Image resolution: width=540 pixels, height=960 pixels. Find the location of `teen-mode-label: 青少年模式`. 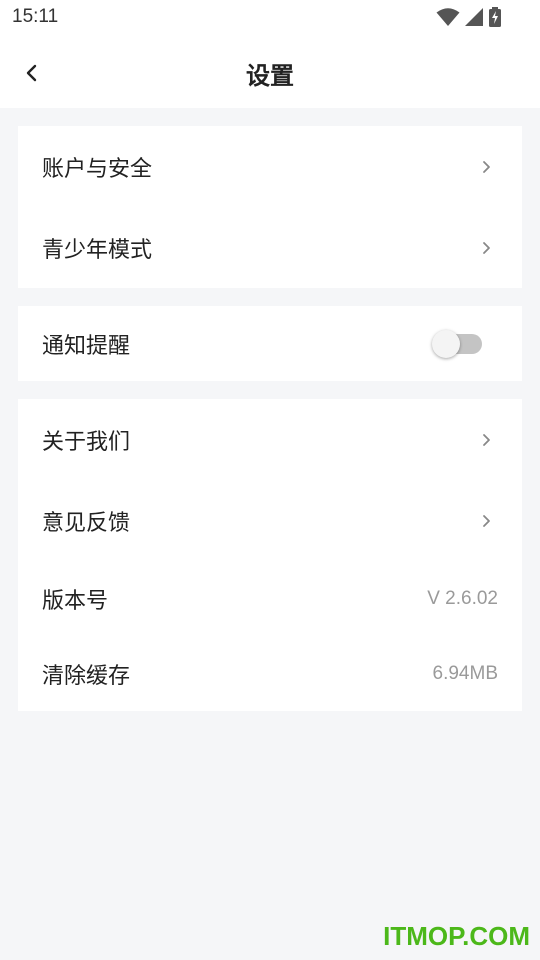

teen-mode-label: 青少年模式 is located at coordinates (97, 250).